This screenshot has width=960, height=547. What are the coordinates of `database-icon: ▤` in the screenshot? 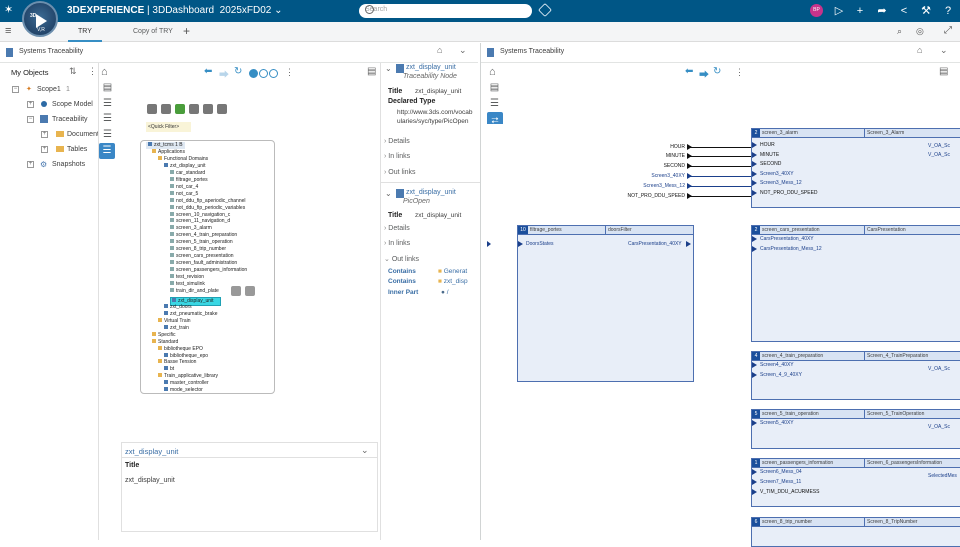 It's located at (107, 87).